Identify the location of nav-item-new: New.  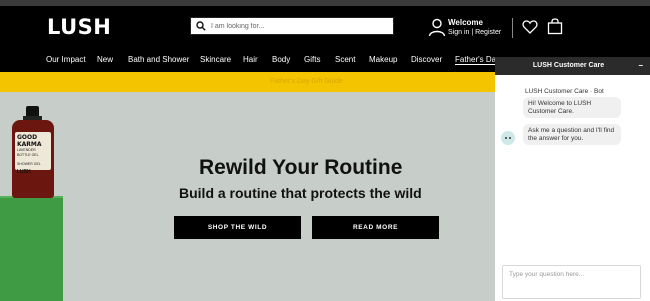
(105, 59).